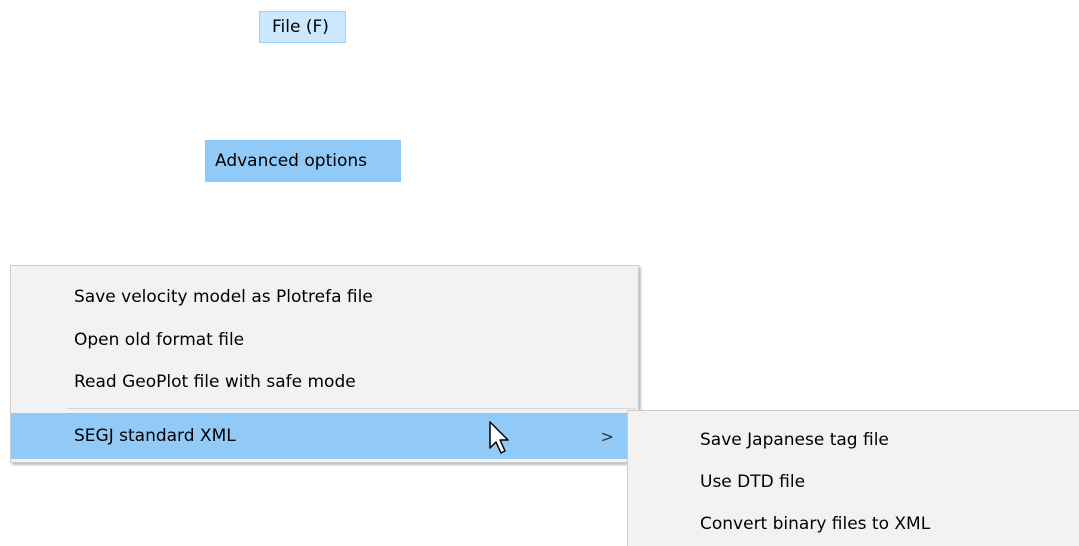 Image resolution: width=1079 pixels, height=546 pixels. Describe the element at coordinates (815, 524) in the screenshot. I see `menu-item-label: Convert binary files to XML` at that location.